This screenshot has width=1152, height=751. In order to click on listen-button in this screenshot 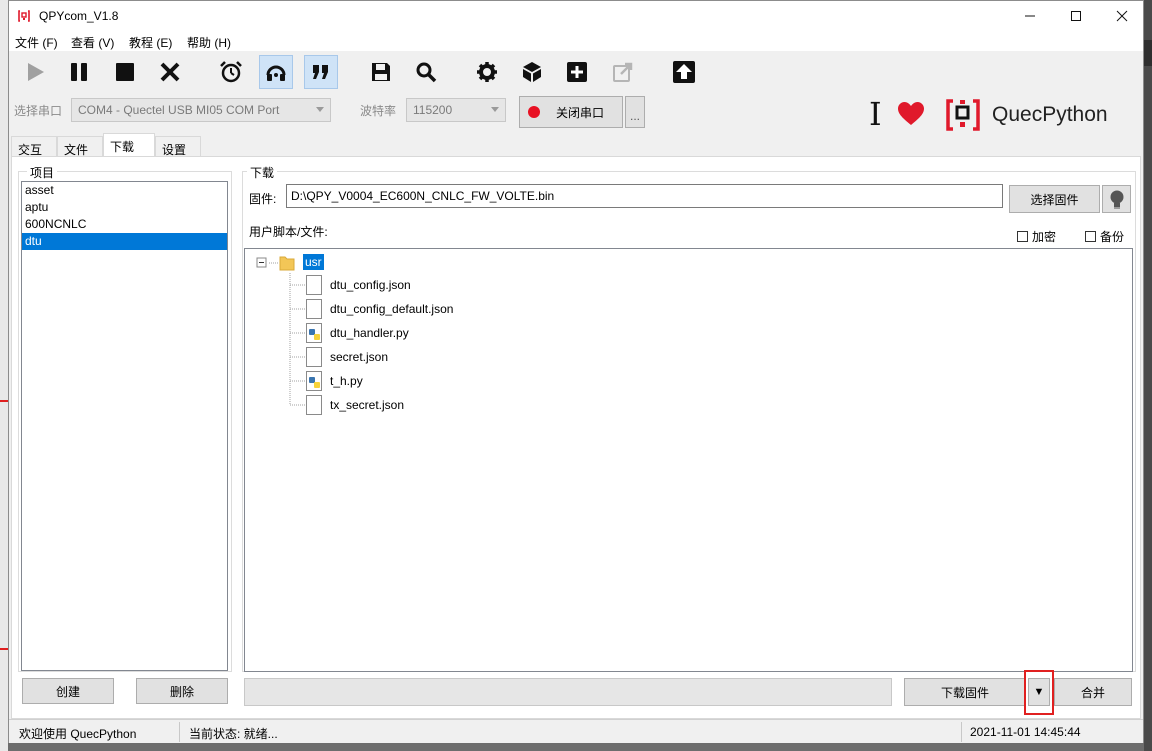, I will do `click(276, 72)`.